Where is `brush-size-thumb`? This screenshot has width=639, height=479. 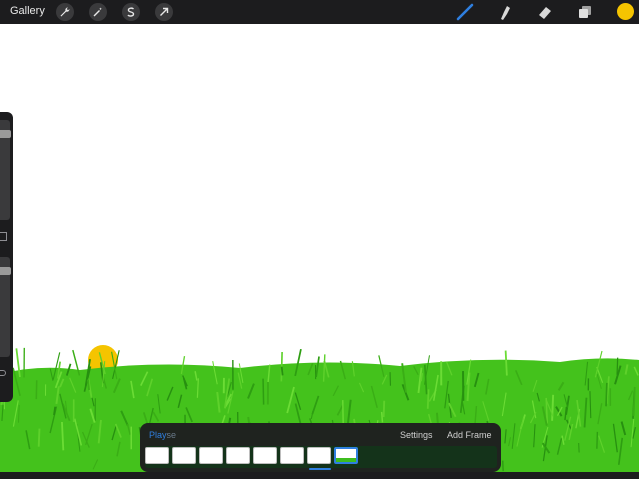
brush-size-thumb is located at coordinates (5, 134).